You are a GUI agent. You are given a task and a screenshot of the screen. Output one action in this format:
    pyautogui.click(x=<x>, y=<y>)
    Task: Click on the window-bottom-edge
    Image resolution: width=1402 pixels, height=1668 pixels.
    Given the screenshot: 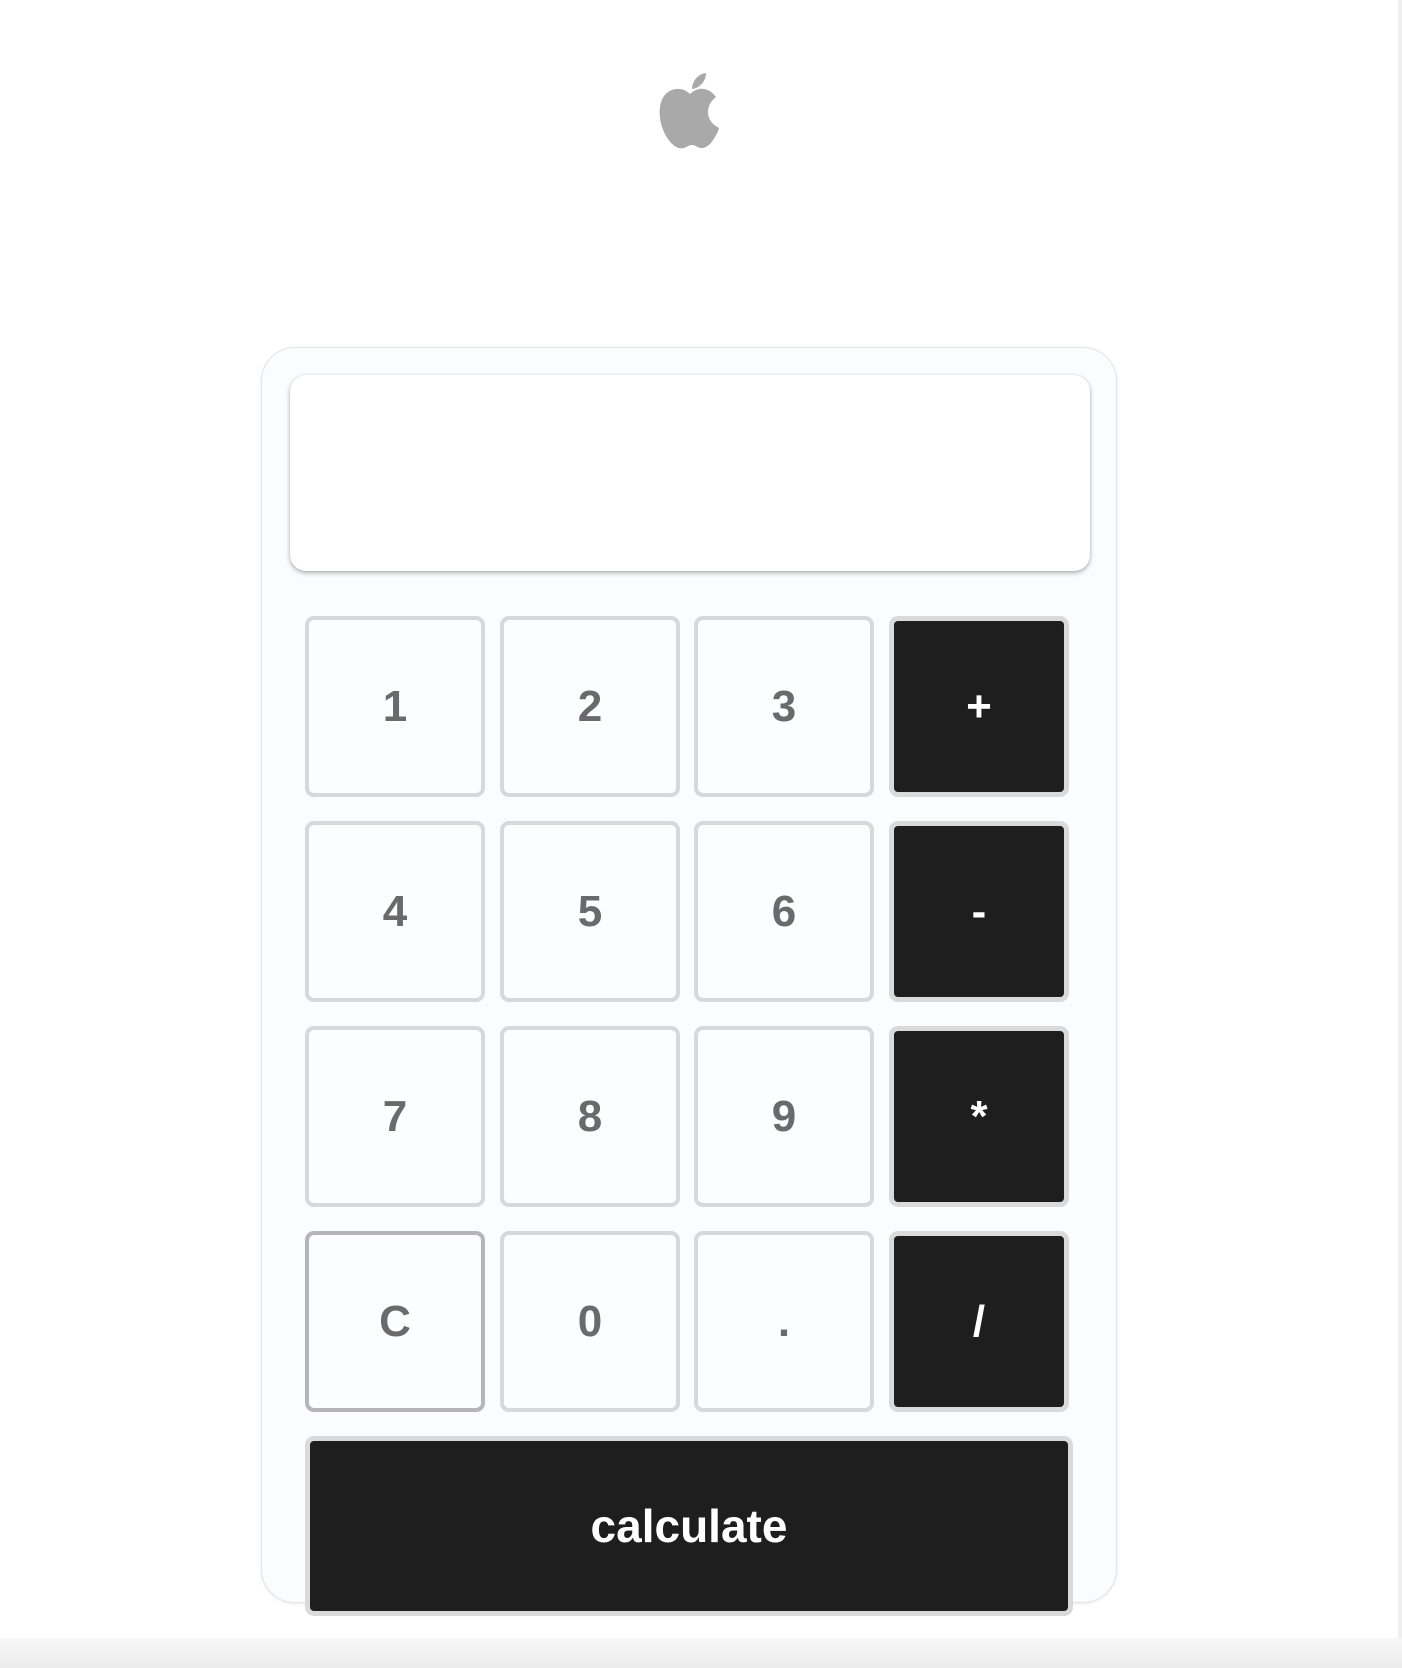 What is the action you would take?
    pyautogui.click(x=701, y=1653)
    